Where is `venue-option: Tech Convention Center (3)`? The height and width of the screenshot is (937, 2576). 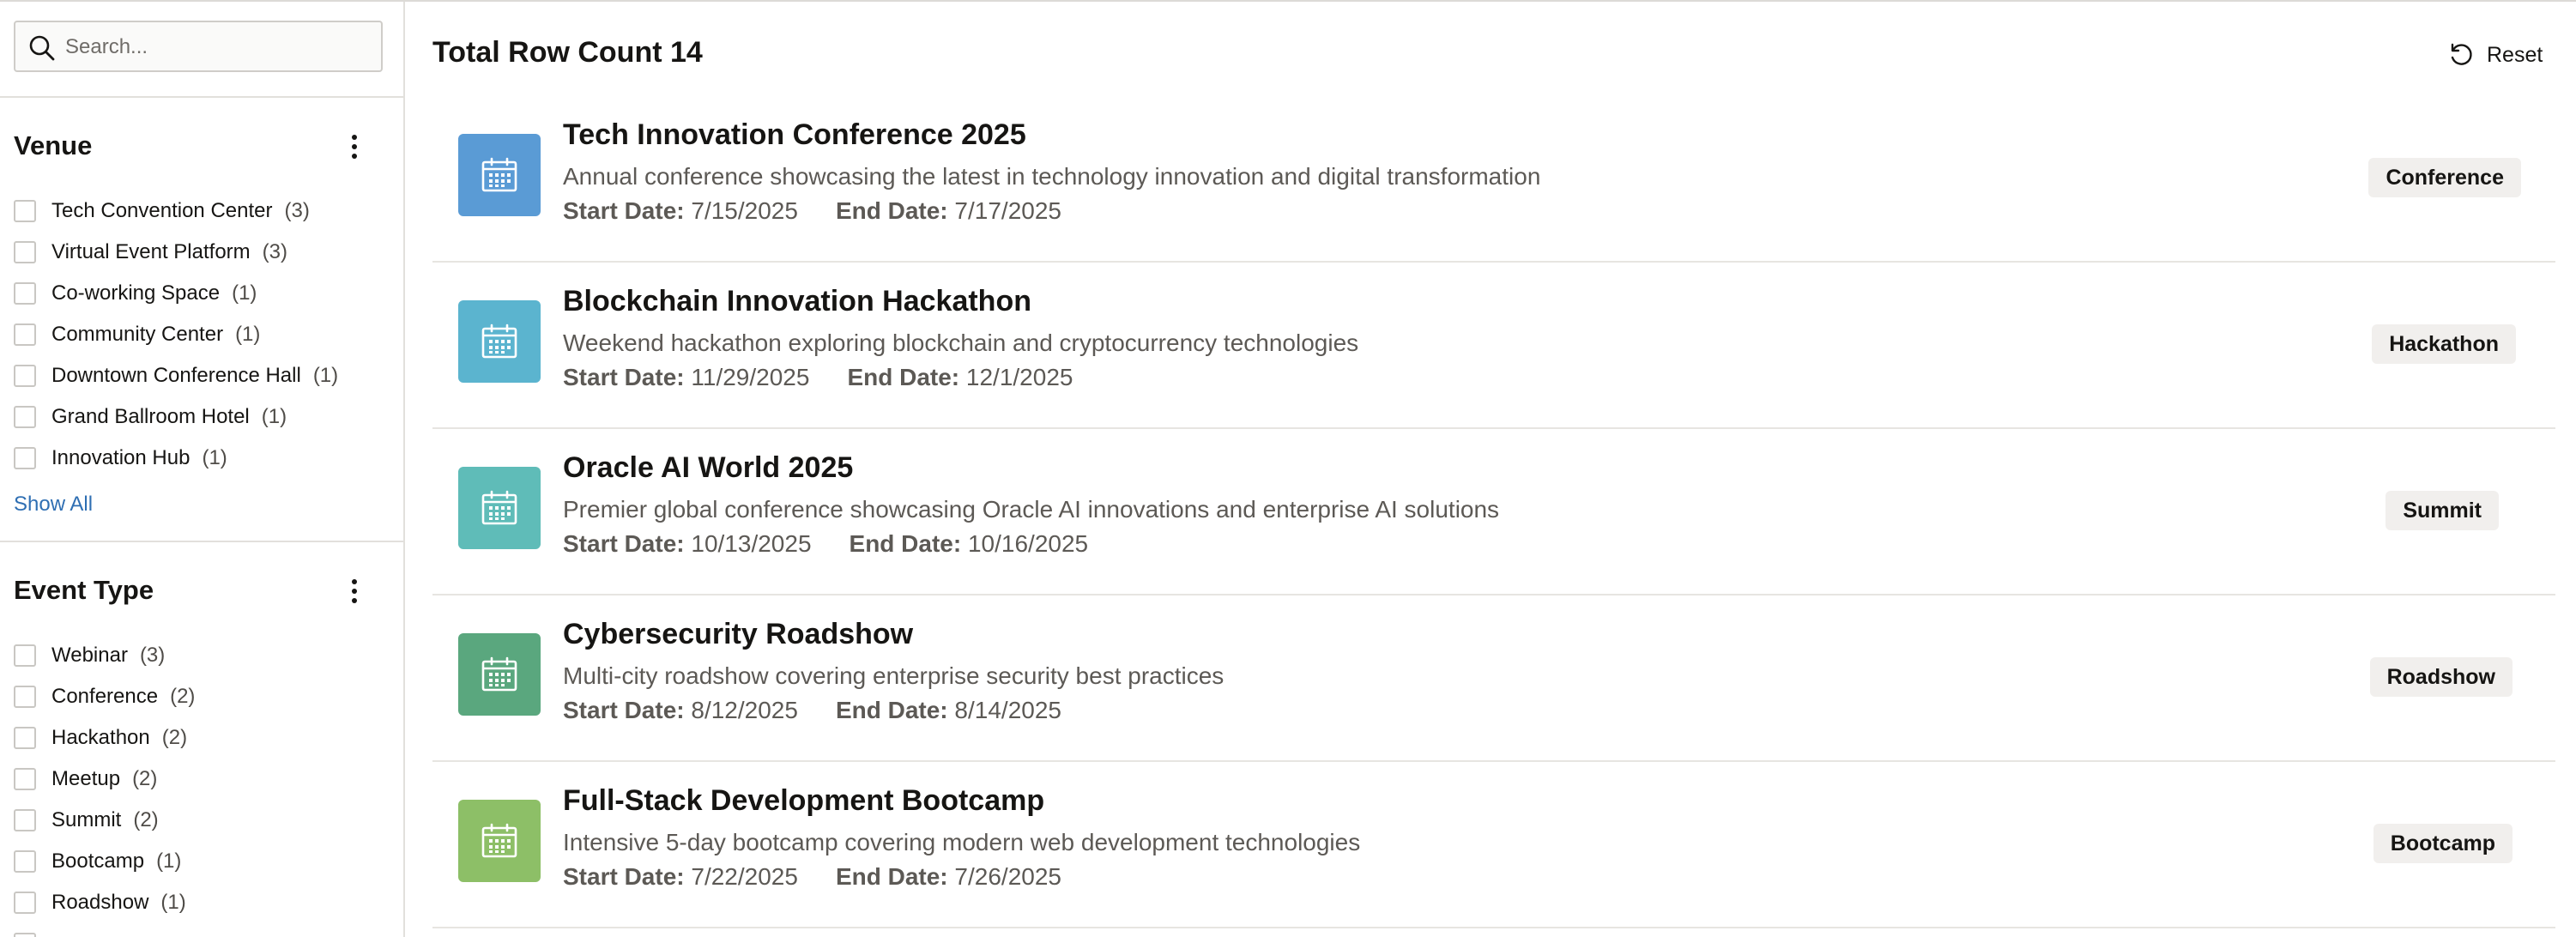
venue-option: Tech Convention Center (3) is located at coordinates (162, 211).